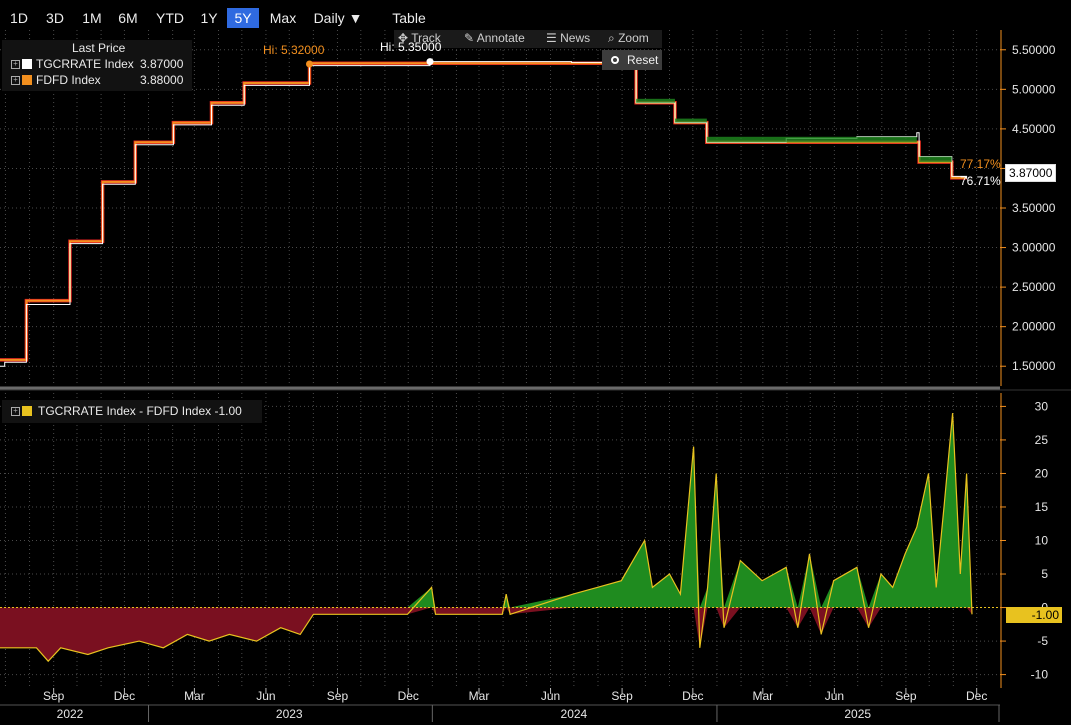  I want to click on y-tick-label: 5.50000, so click(1034, 50).